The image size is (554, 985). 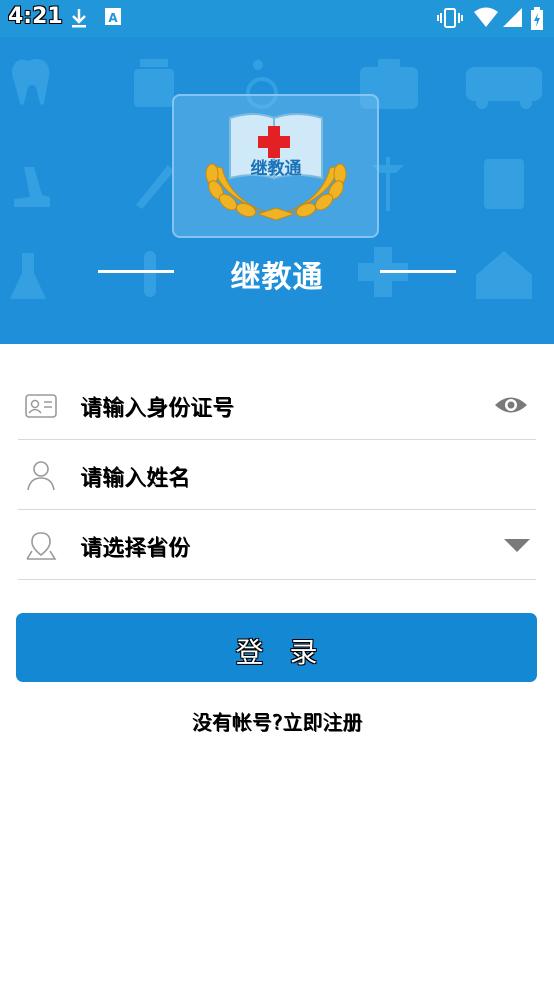 What do you see at coordinates (450, 18) in the screenshot?
I see `vibrate-icon` at bounding box center [450, 18].